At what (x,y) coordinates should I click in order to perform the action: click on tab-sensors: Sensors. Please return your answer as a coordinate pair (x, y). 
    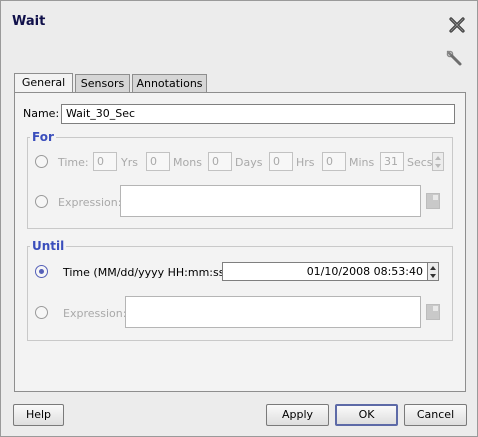
    Looking at the image, I should click on (102, 83).